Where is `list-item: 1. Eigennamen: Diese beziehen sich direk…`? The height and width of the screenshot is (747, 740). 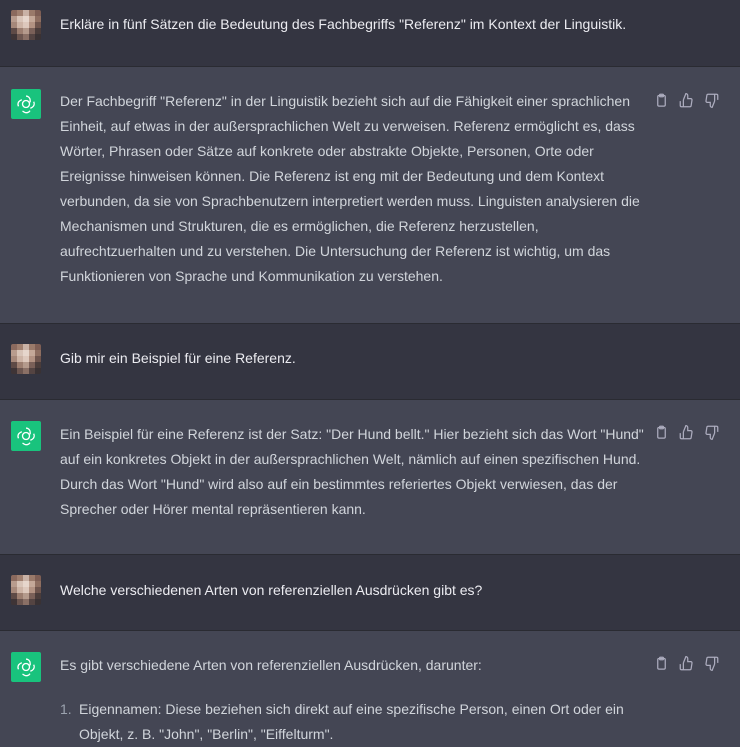
list-item: 1. Eigennamen: Diese beziehen sich direk… is located at coordinates (342, 721).